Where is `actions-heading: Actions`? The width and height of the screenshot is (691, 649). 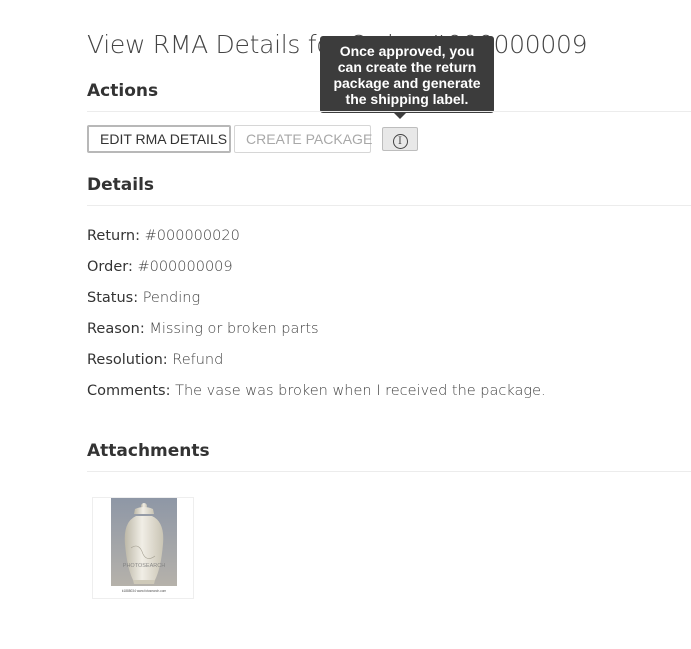 actions-heading: Actions is located at coordinates (123, 91).